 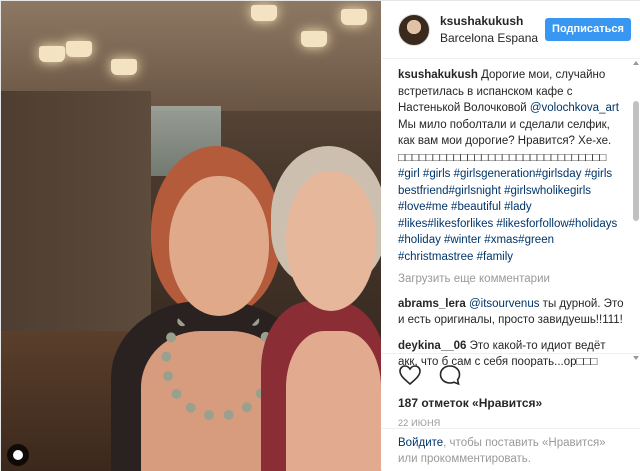 I want to click on person-left-face, so click(x=219, y=246).